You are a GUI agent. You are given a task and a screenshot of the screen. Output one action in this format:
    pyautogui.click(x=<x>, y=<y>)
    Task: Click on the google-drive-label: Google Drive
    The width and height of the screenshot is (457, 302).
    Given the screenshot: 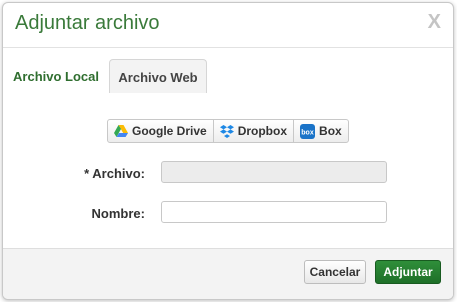 What is the action you would take?
    pyautogui.click(x=169, y=131)
    